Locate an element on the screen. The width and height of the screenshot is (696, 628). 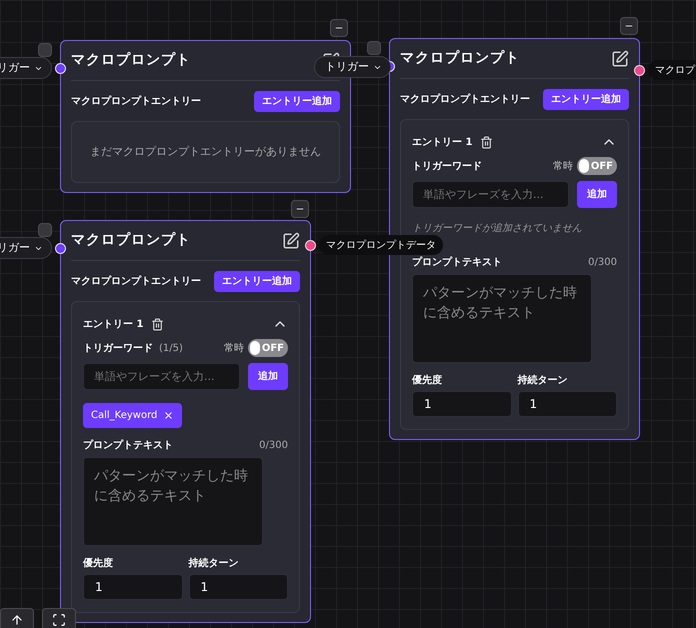
remove-icon is located at coordinates (168, 415).